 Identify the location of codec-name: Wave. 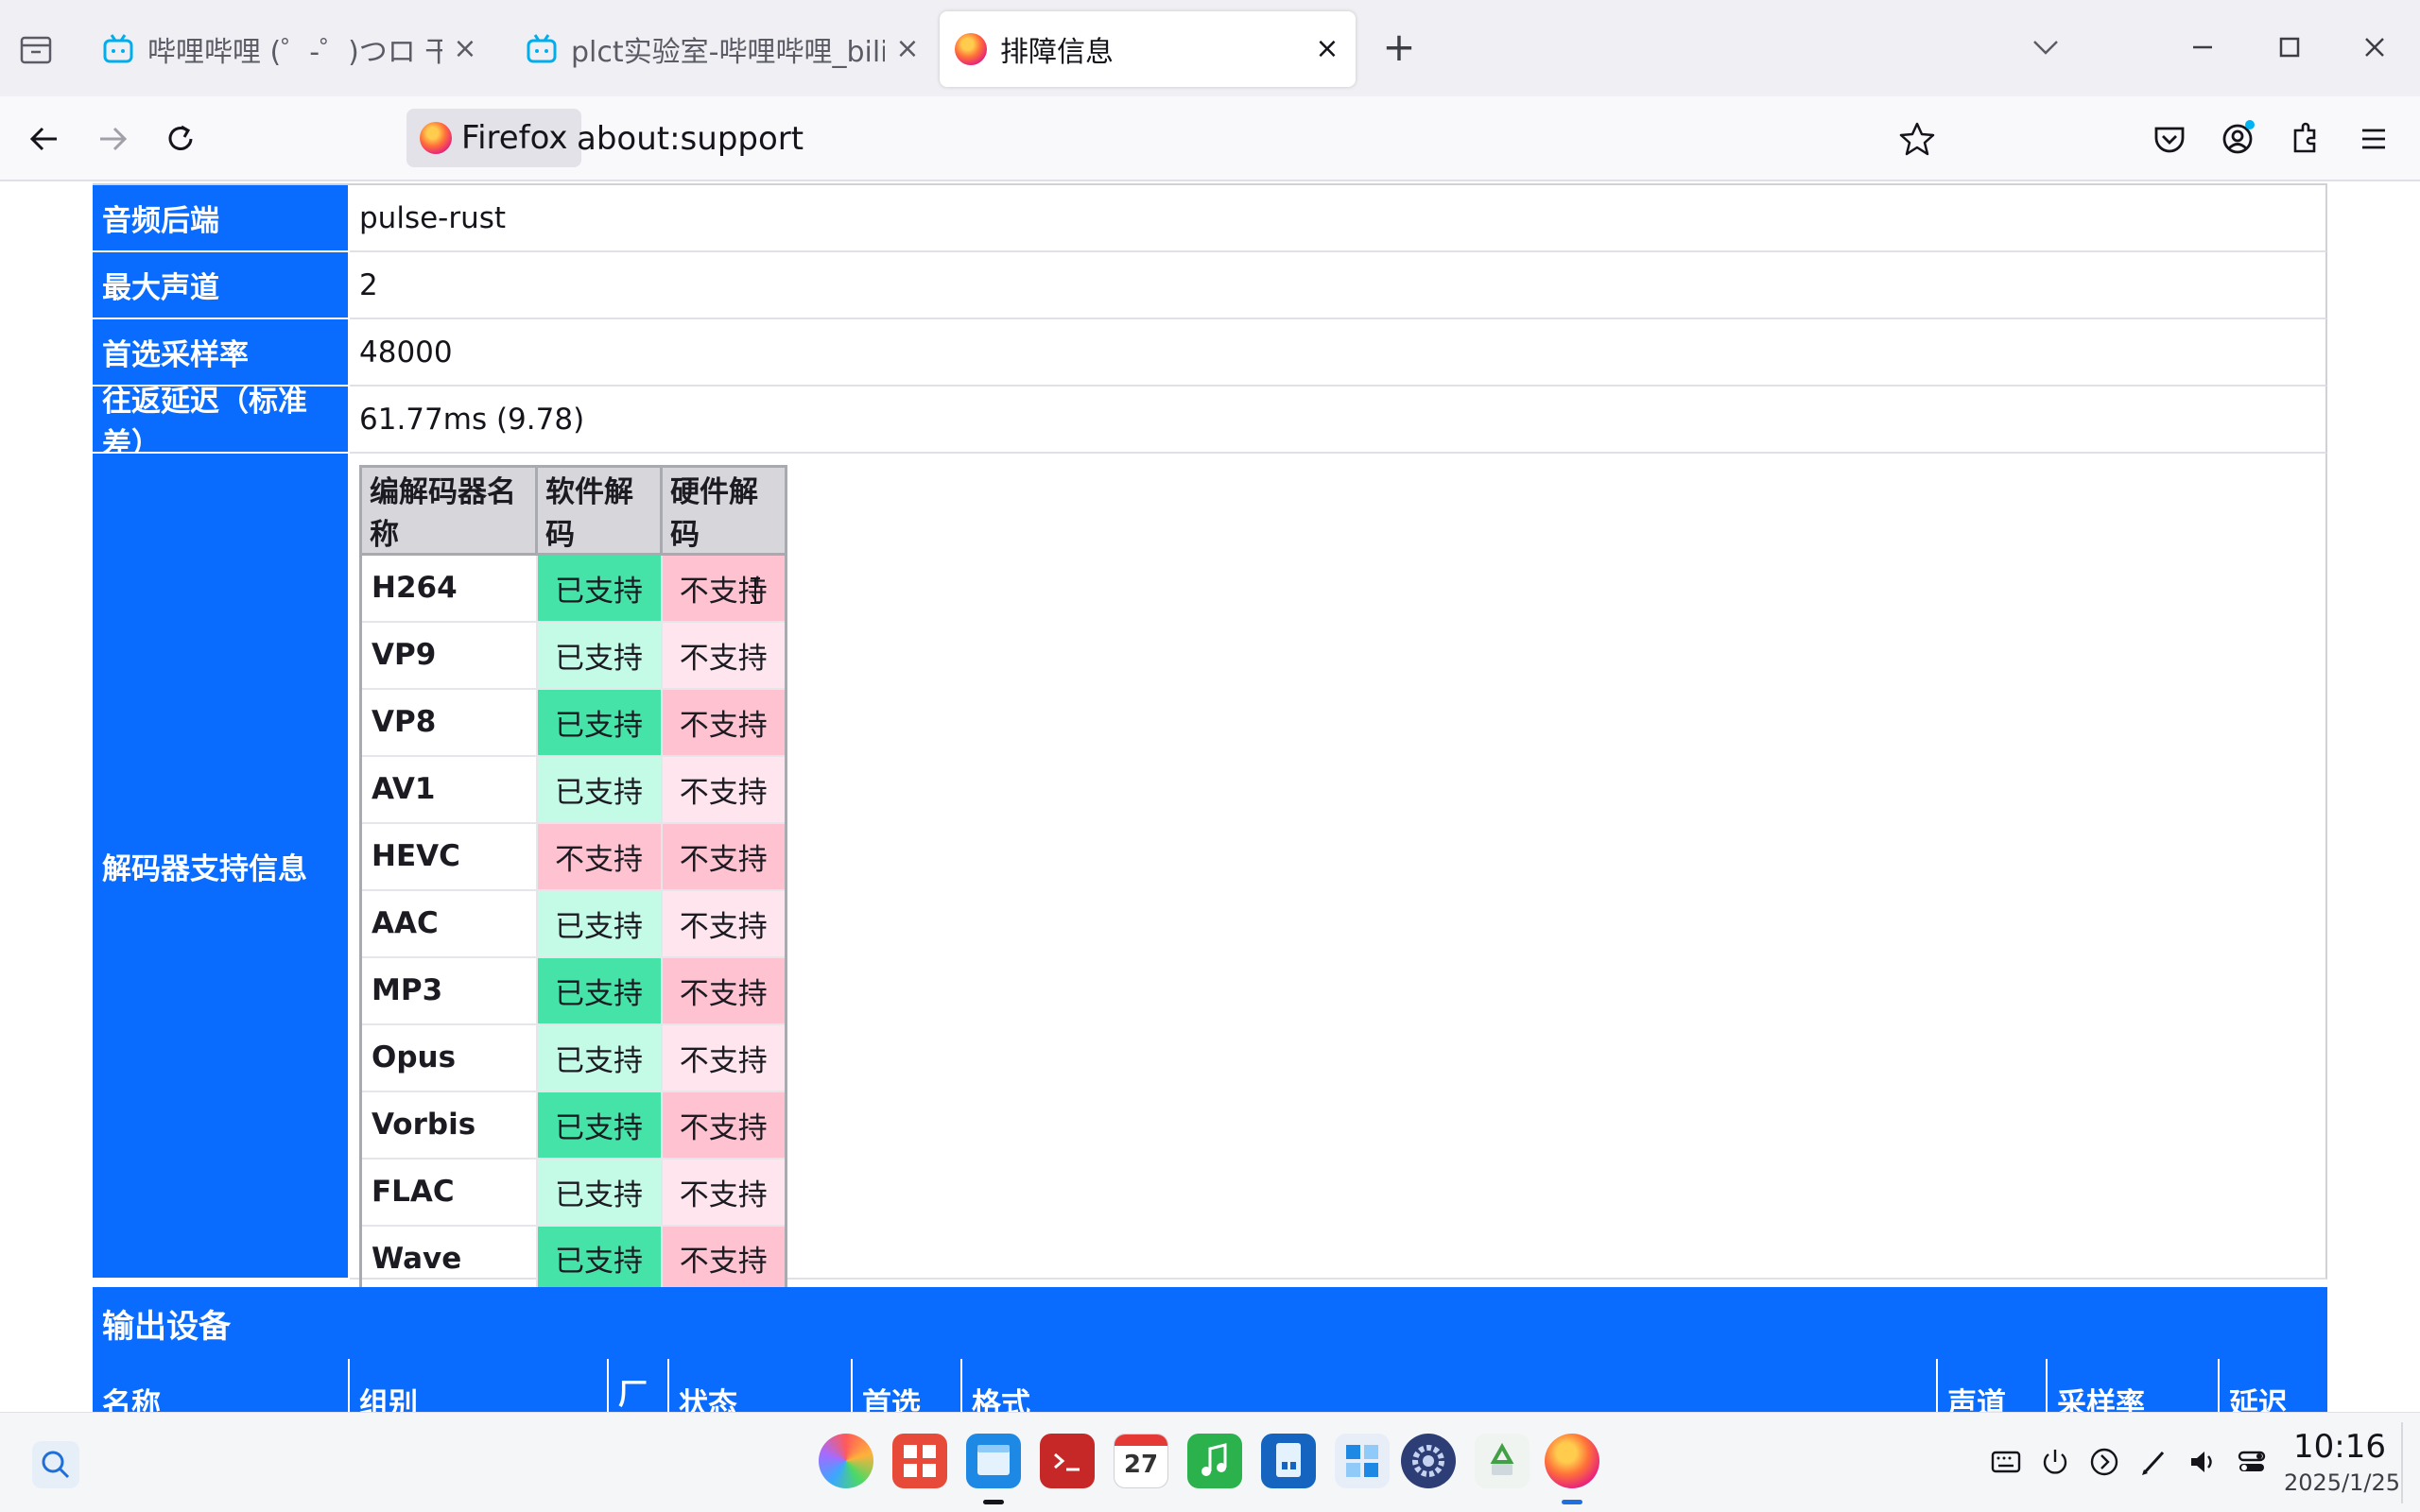
(448, 1259).